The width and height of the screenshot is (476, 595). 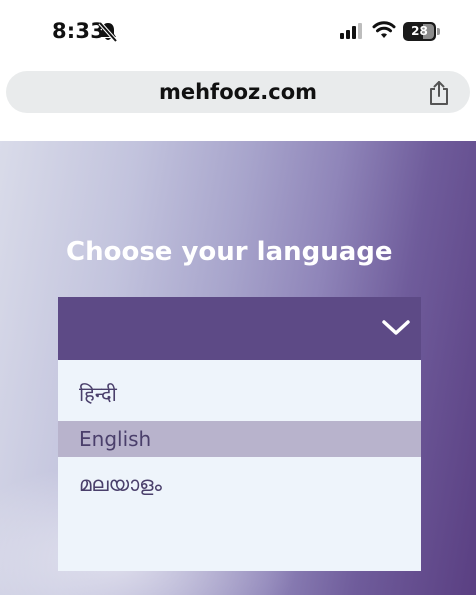 I want to click on chevron-down-icon, so click(x=396, y=330).